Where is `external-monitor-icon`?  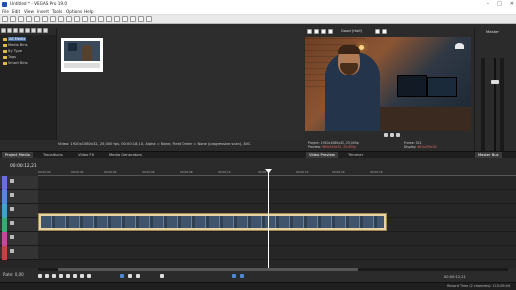
external-monitor-icon is located at coordinates (330, 31).